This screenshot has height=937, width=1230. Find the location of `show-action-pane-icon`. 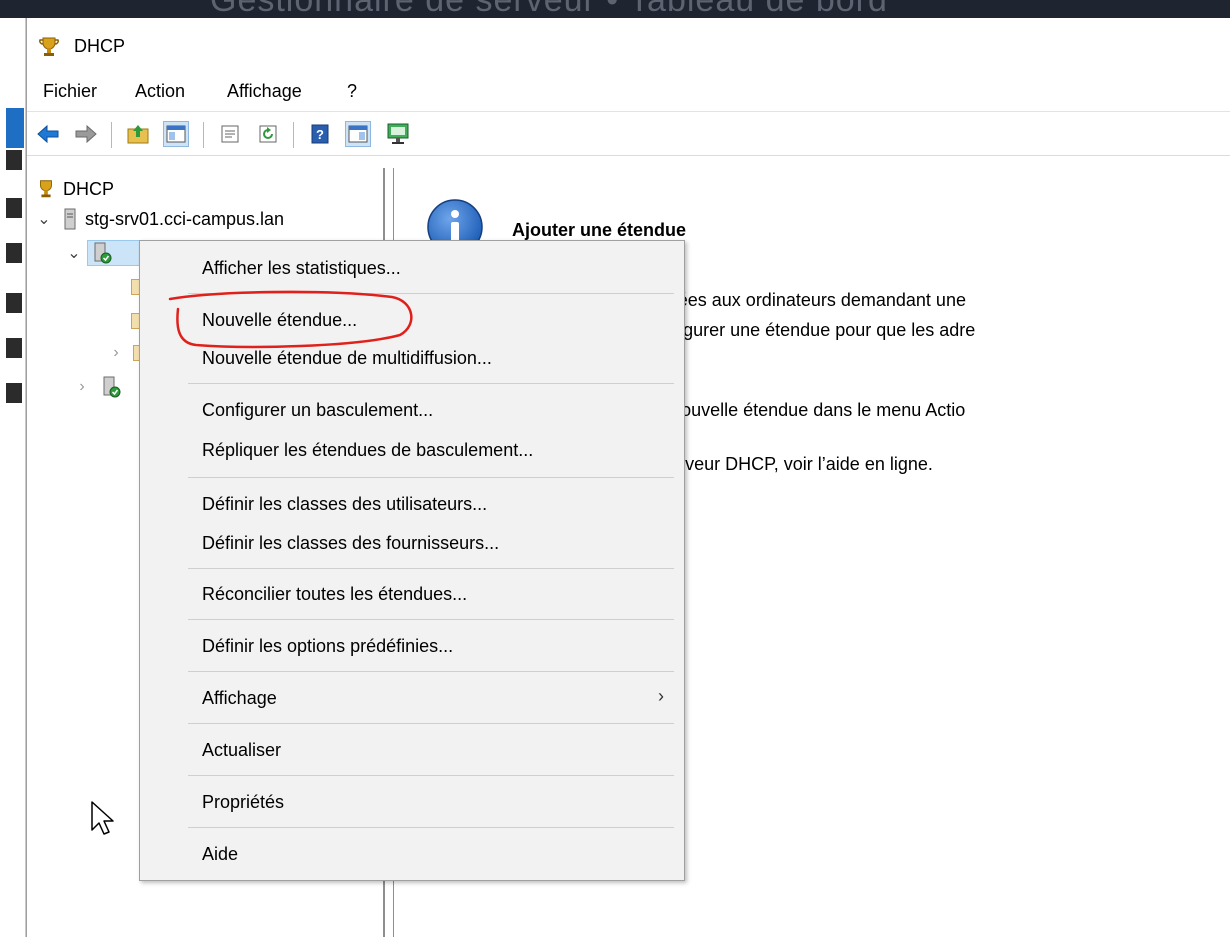

show-action-pane-icon is located at coordinates (358, 134).